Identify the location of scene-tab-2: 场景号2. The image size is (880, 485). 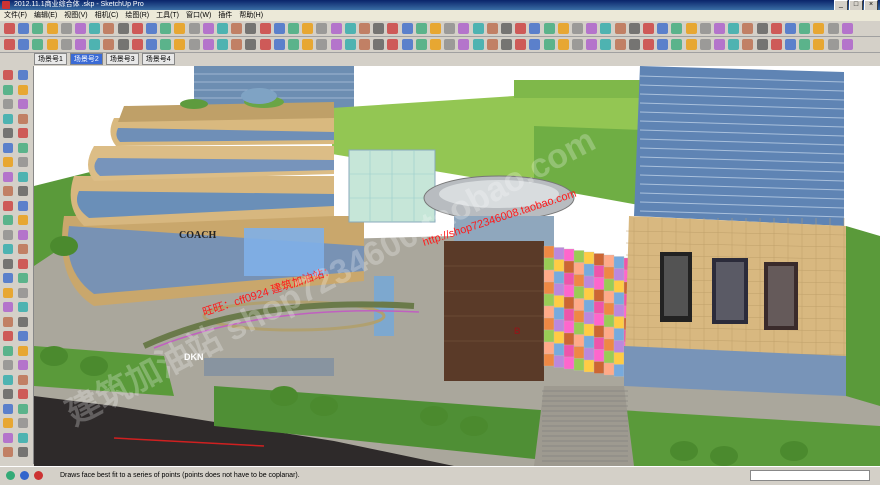
(86, 59).